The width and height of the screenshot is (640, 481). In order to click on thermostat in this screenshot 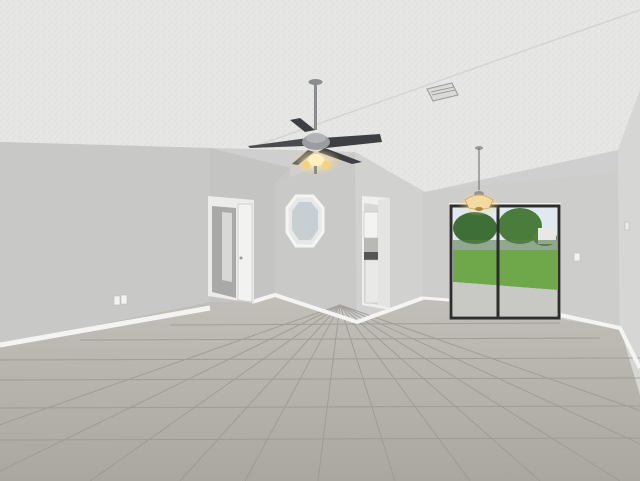, I will do `click(627, 226)`.